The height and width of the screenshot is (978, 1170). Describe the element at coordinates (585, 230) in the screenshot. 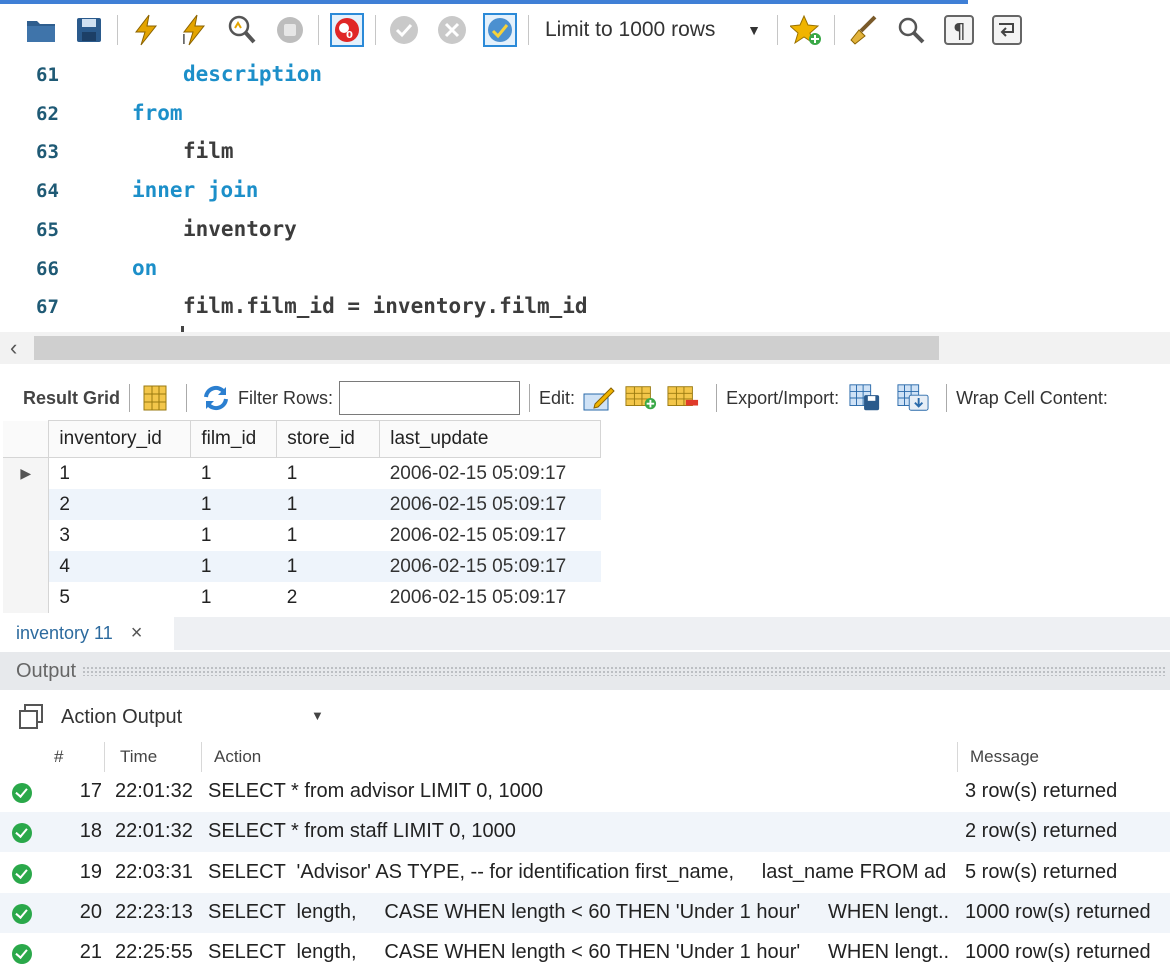

I see `code-line: 65 inventory` at that location.